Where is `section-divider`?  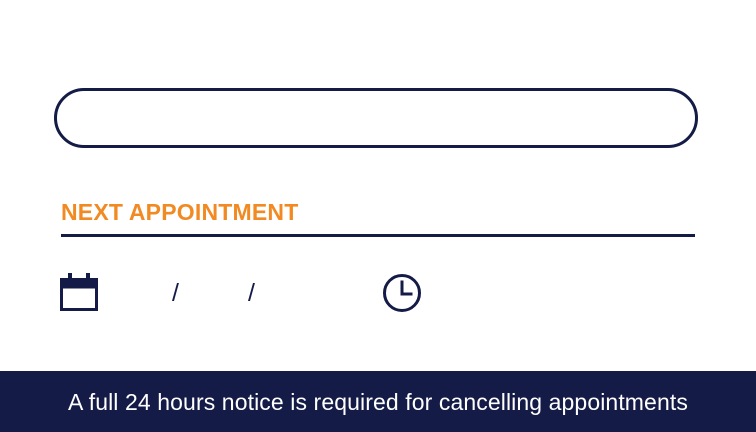
section-divider is located at coordinates (378, 235).